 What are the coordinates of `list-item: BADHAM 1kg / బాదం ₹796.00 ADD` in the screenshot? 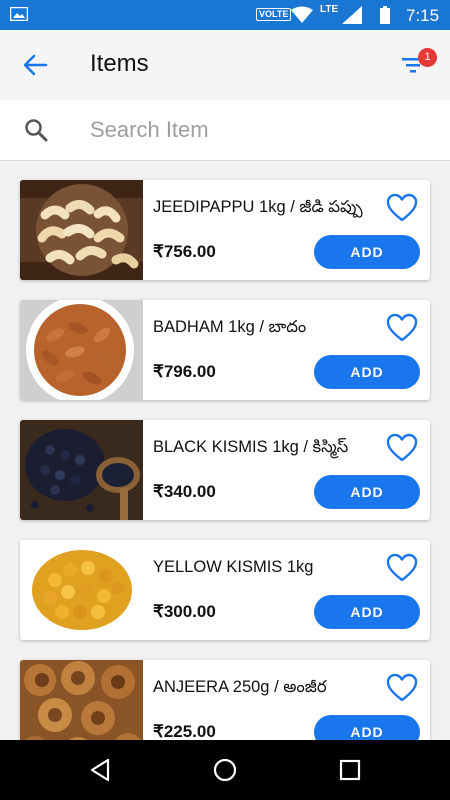 It's located at (225, 350).